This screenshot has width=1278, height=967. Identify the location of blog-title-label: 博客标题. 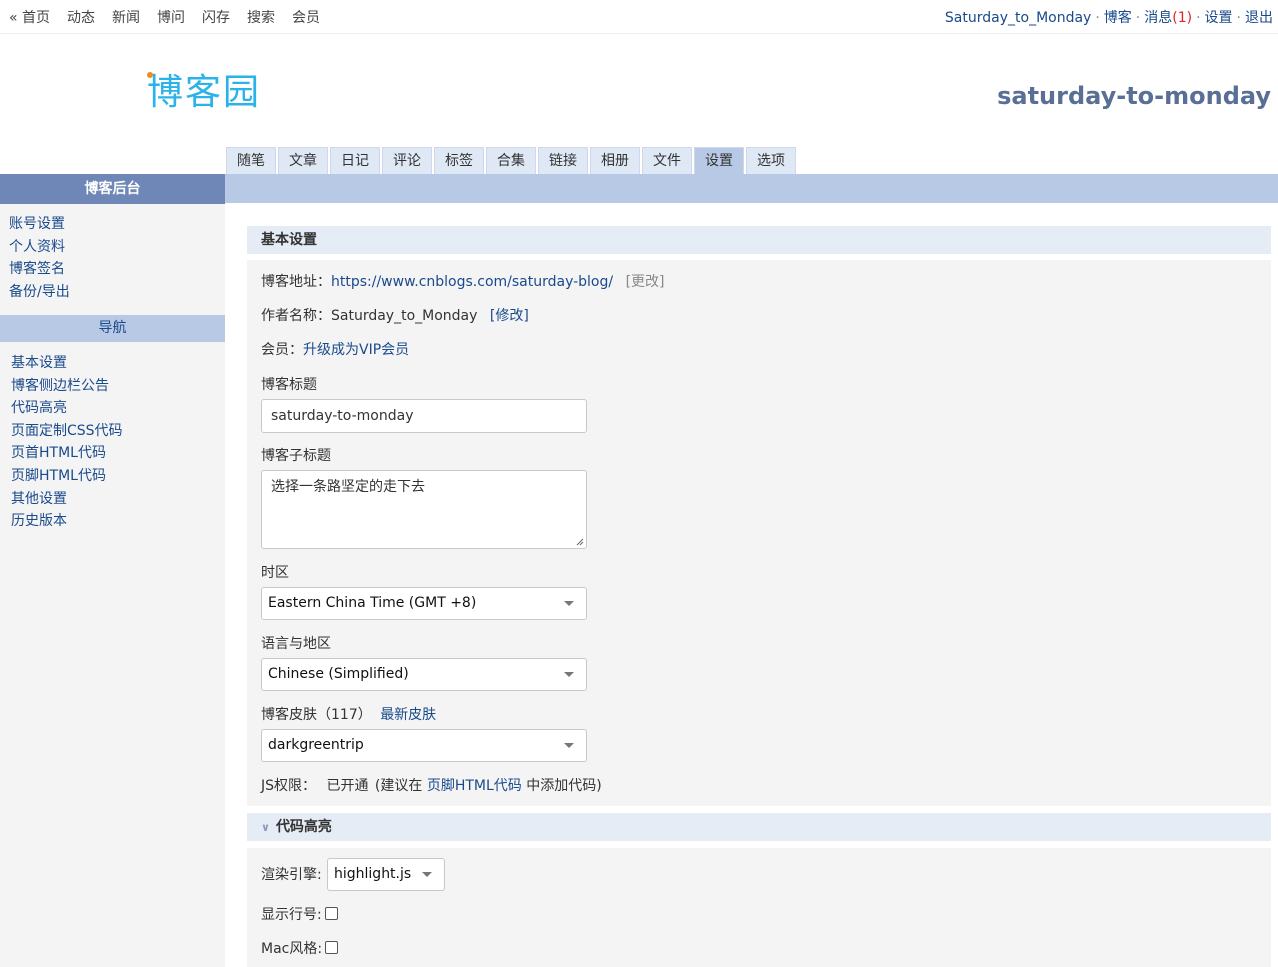
(289, 385).